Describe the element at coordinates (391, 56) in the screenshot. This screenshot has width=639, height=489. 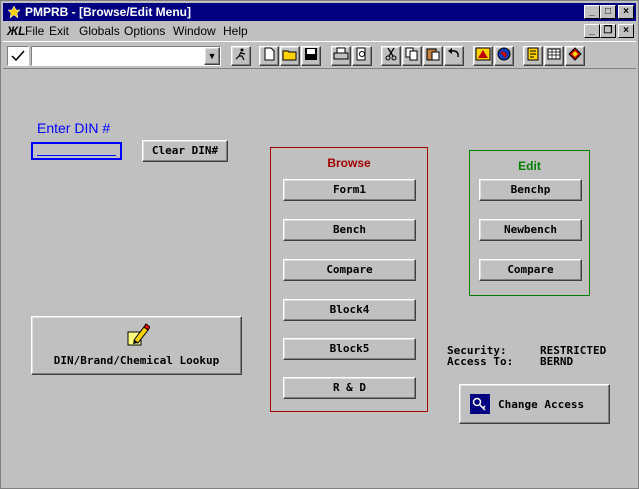
I see `cut-icon` at that location.